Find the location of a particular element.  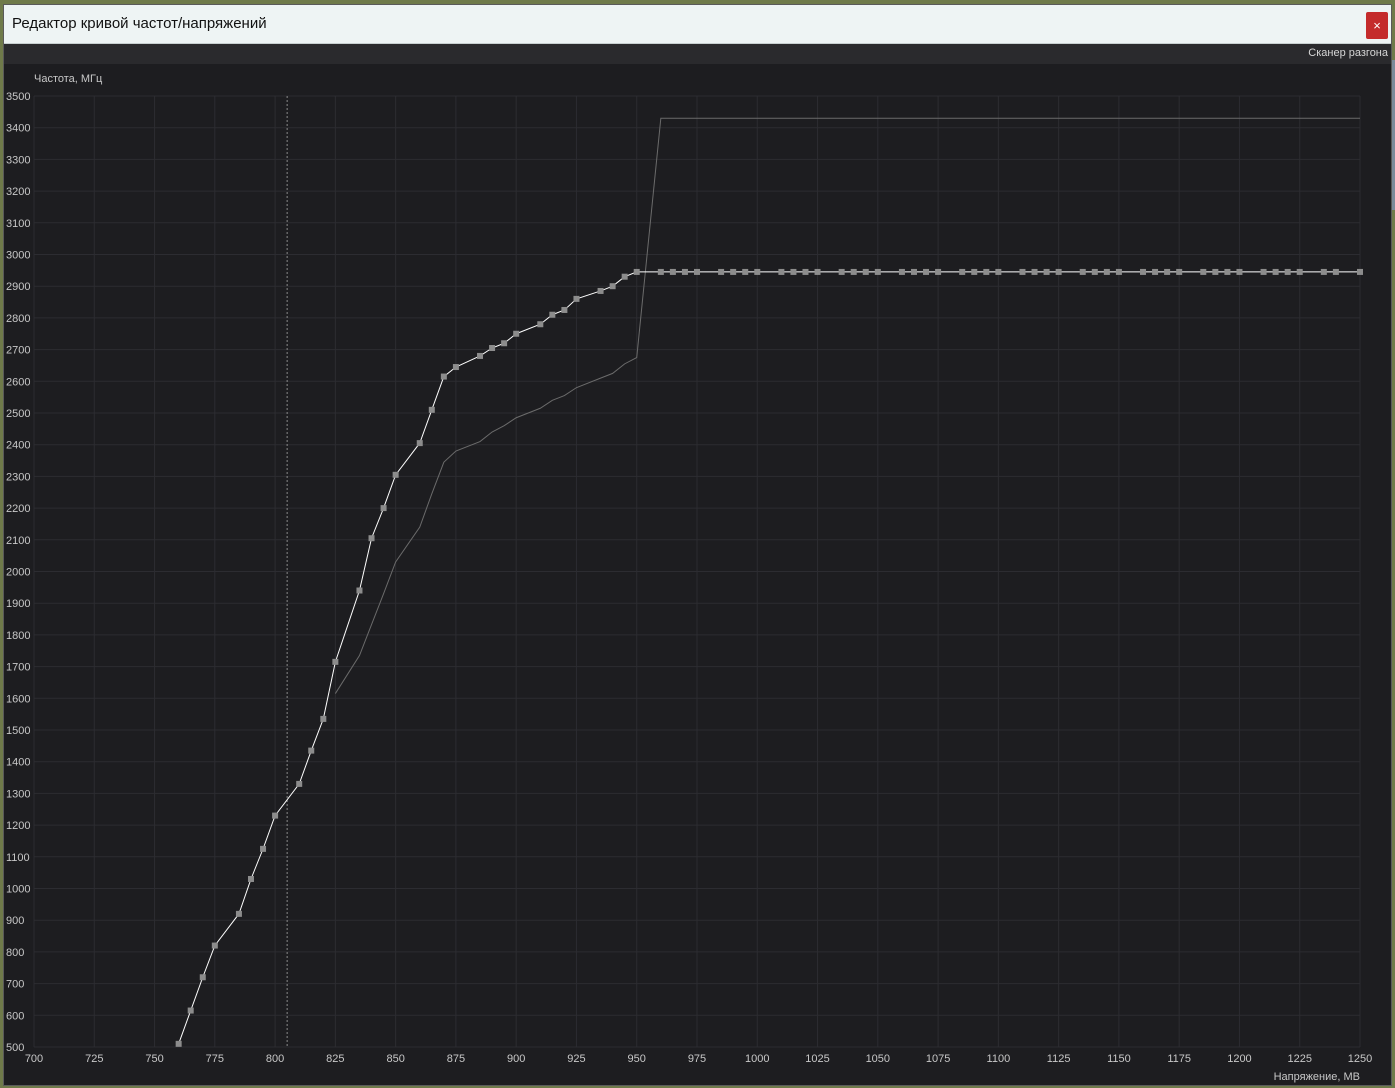

y-tick-label: 1300 is located at coordinates (18, 794).